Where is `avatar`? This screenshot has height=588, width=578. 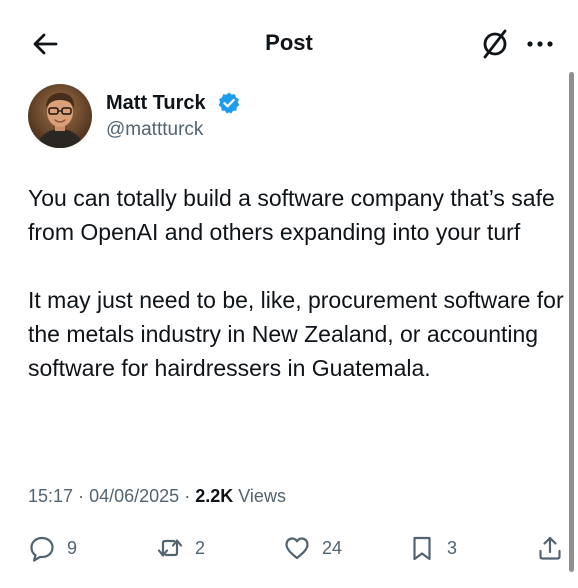
avatar is located at coordinates (60, 116).